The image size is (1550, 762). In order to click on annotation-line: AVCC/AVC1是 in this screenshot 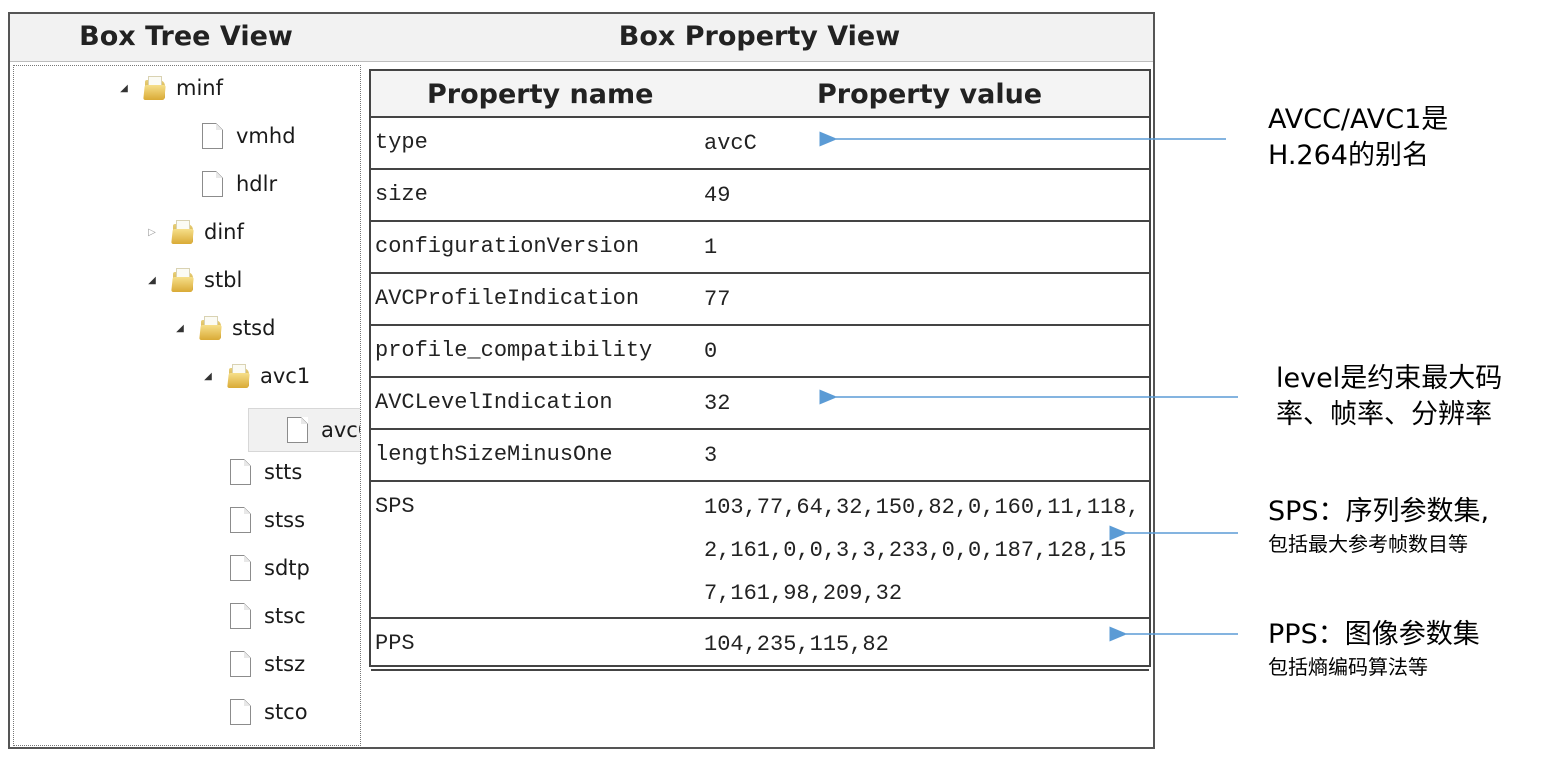, I will do `click(1358, 119)`.